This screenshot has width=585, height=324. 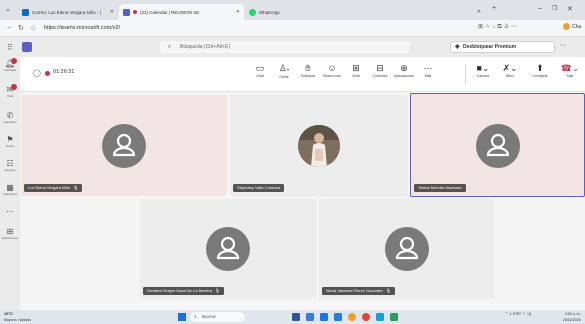 What do you see at coordinates (217, 290) in the screenshot?
I see `mic-off-icon: 🎙︎` at bounding box center [217, 290].